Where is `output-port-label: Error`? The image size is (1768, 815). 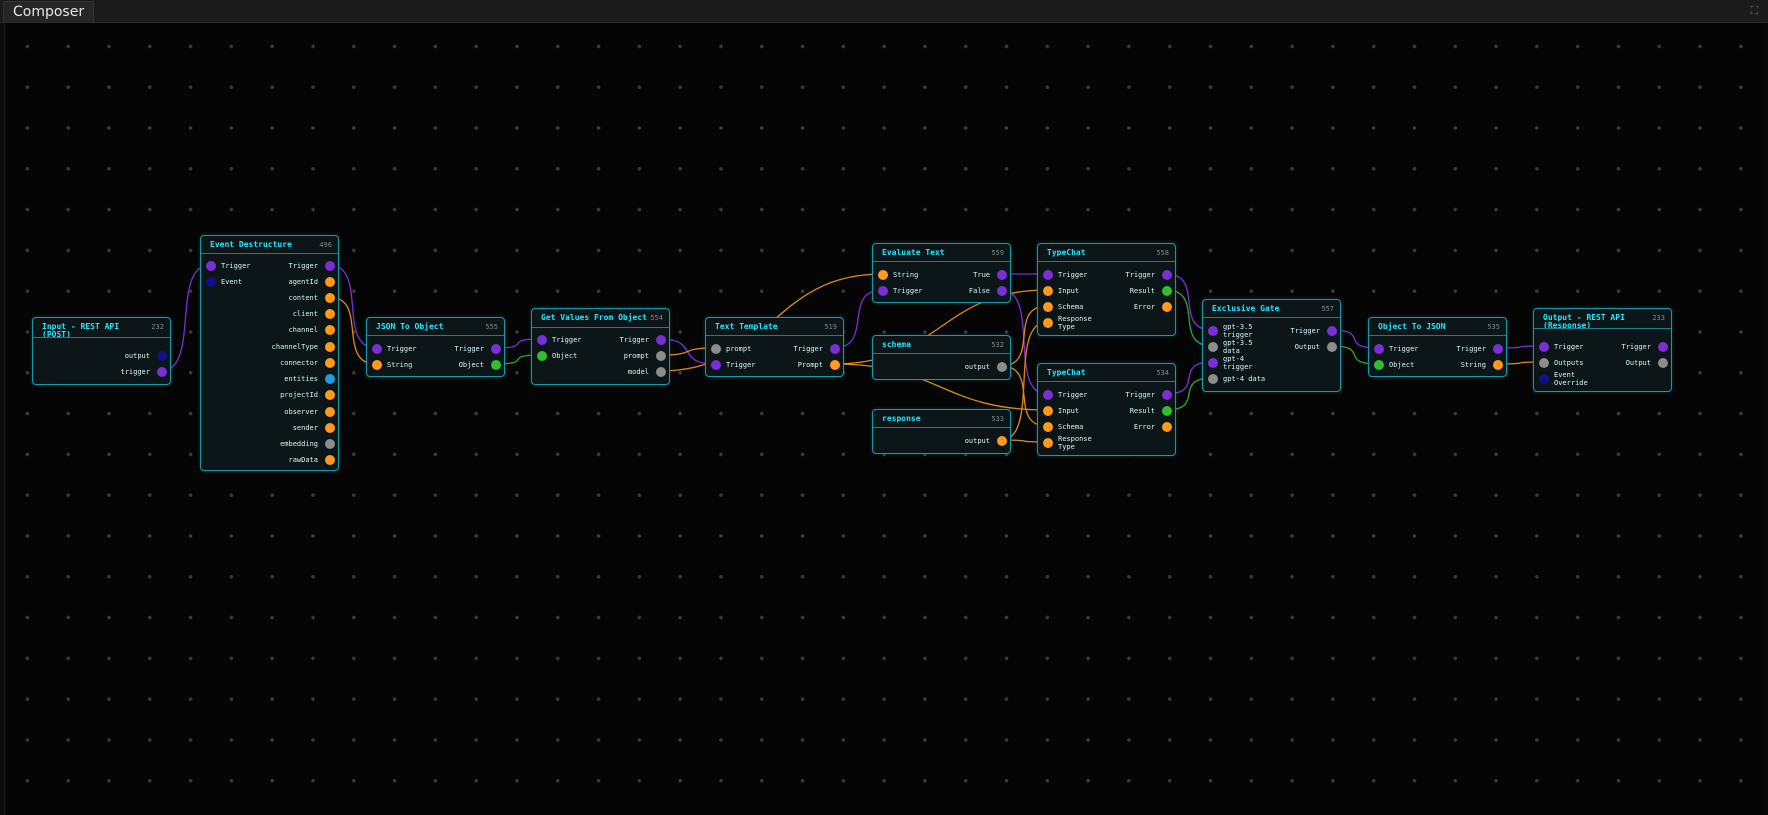 output-port-label: Error is located at coordinates (1144, 307).